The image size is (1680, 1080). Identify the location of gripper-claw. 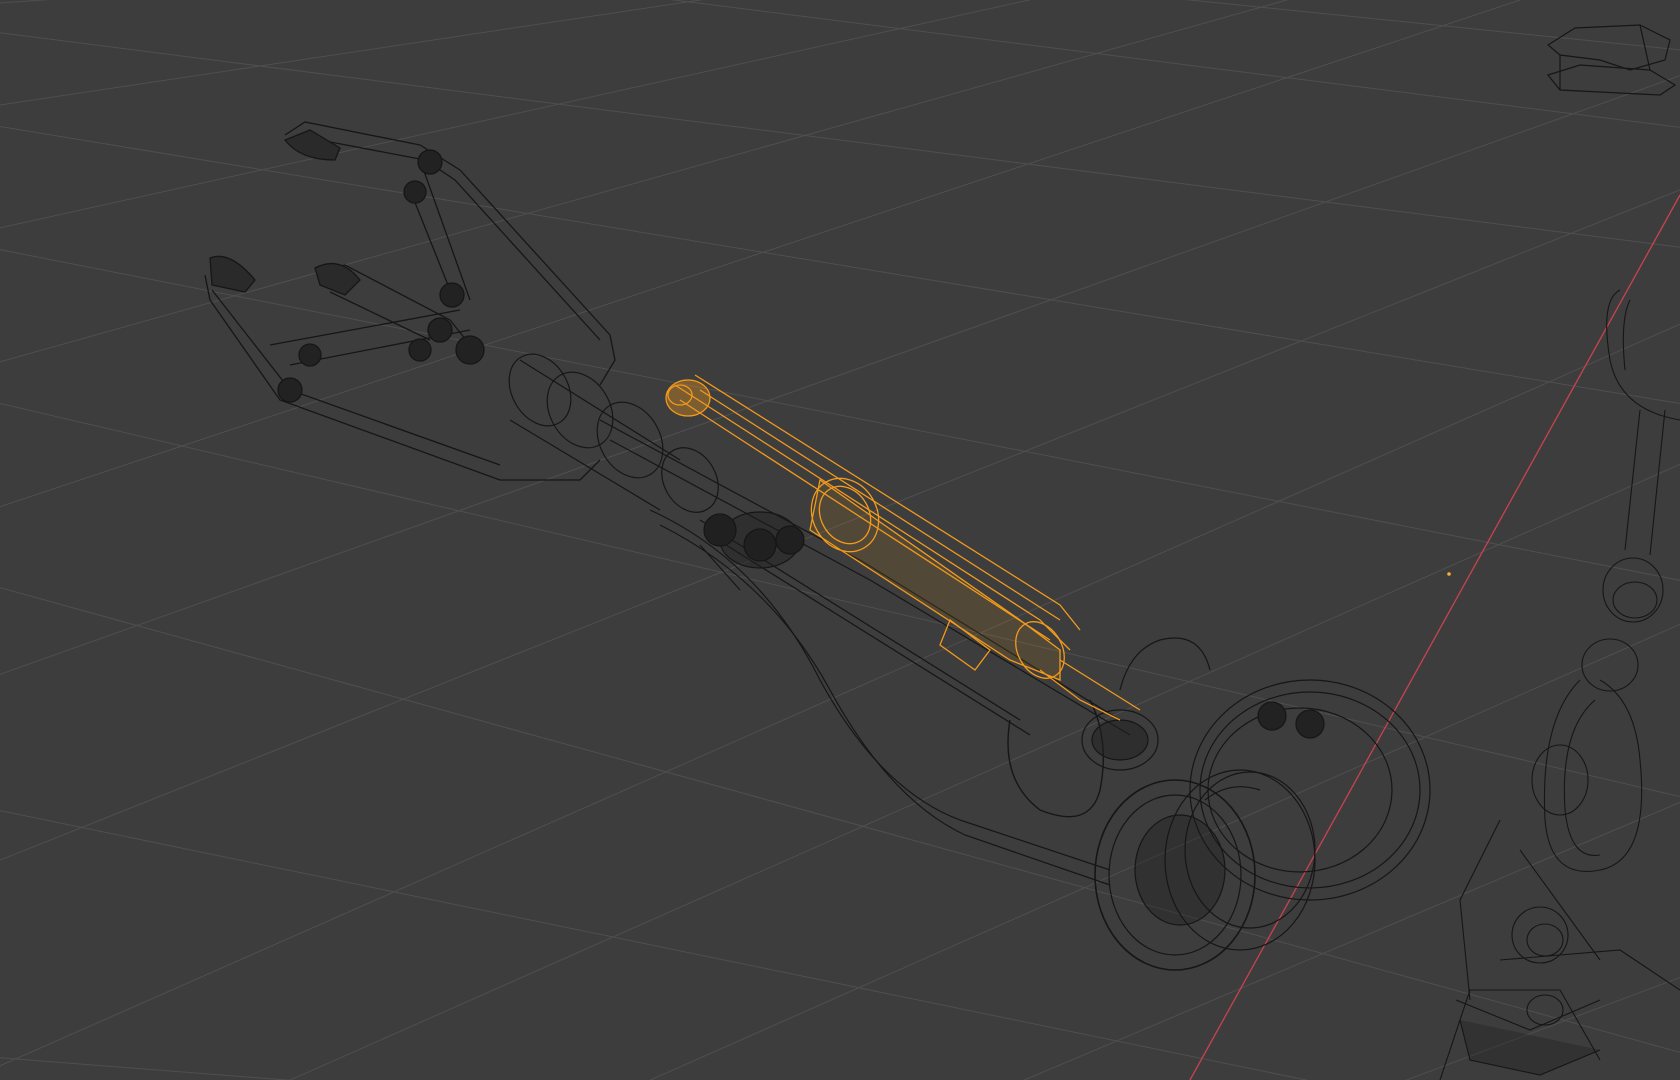
(410, 301).